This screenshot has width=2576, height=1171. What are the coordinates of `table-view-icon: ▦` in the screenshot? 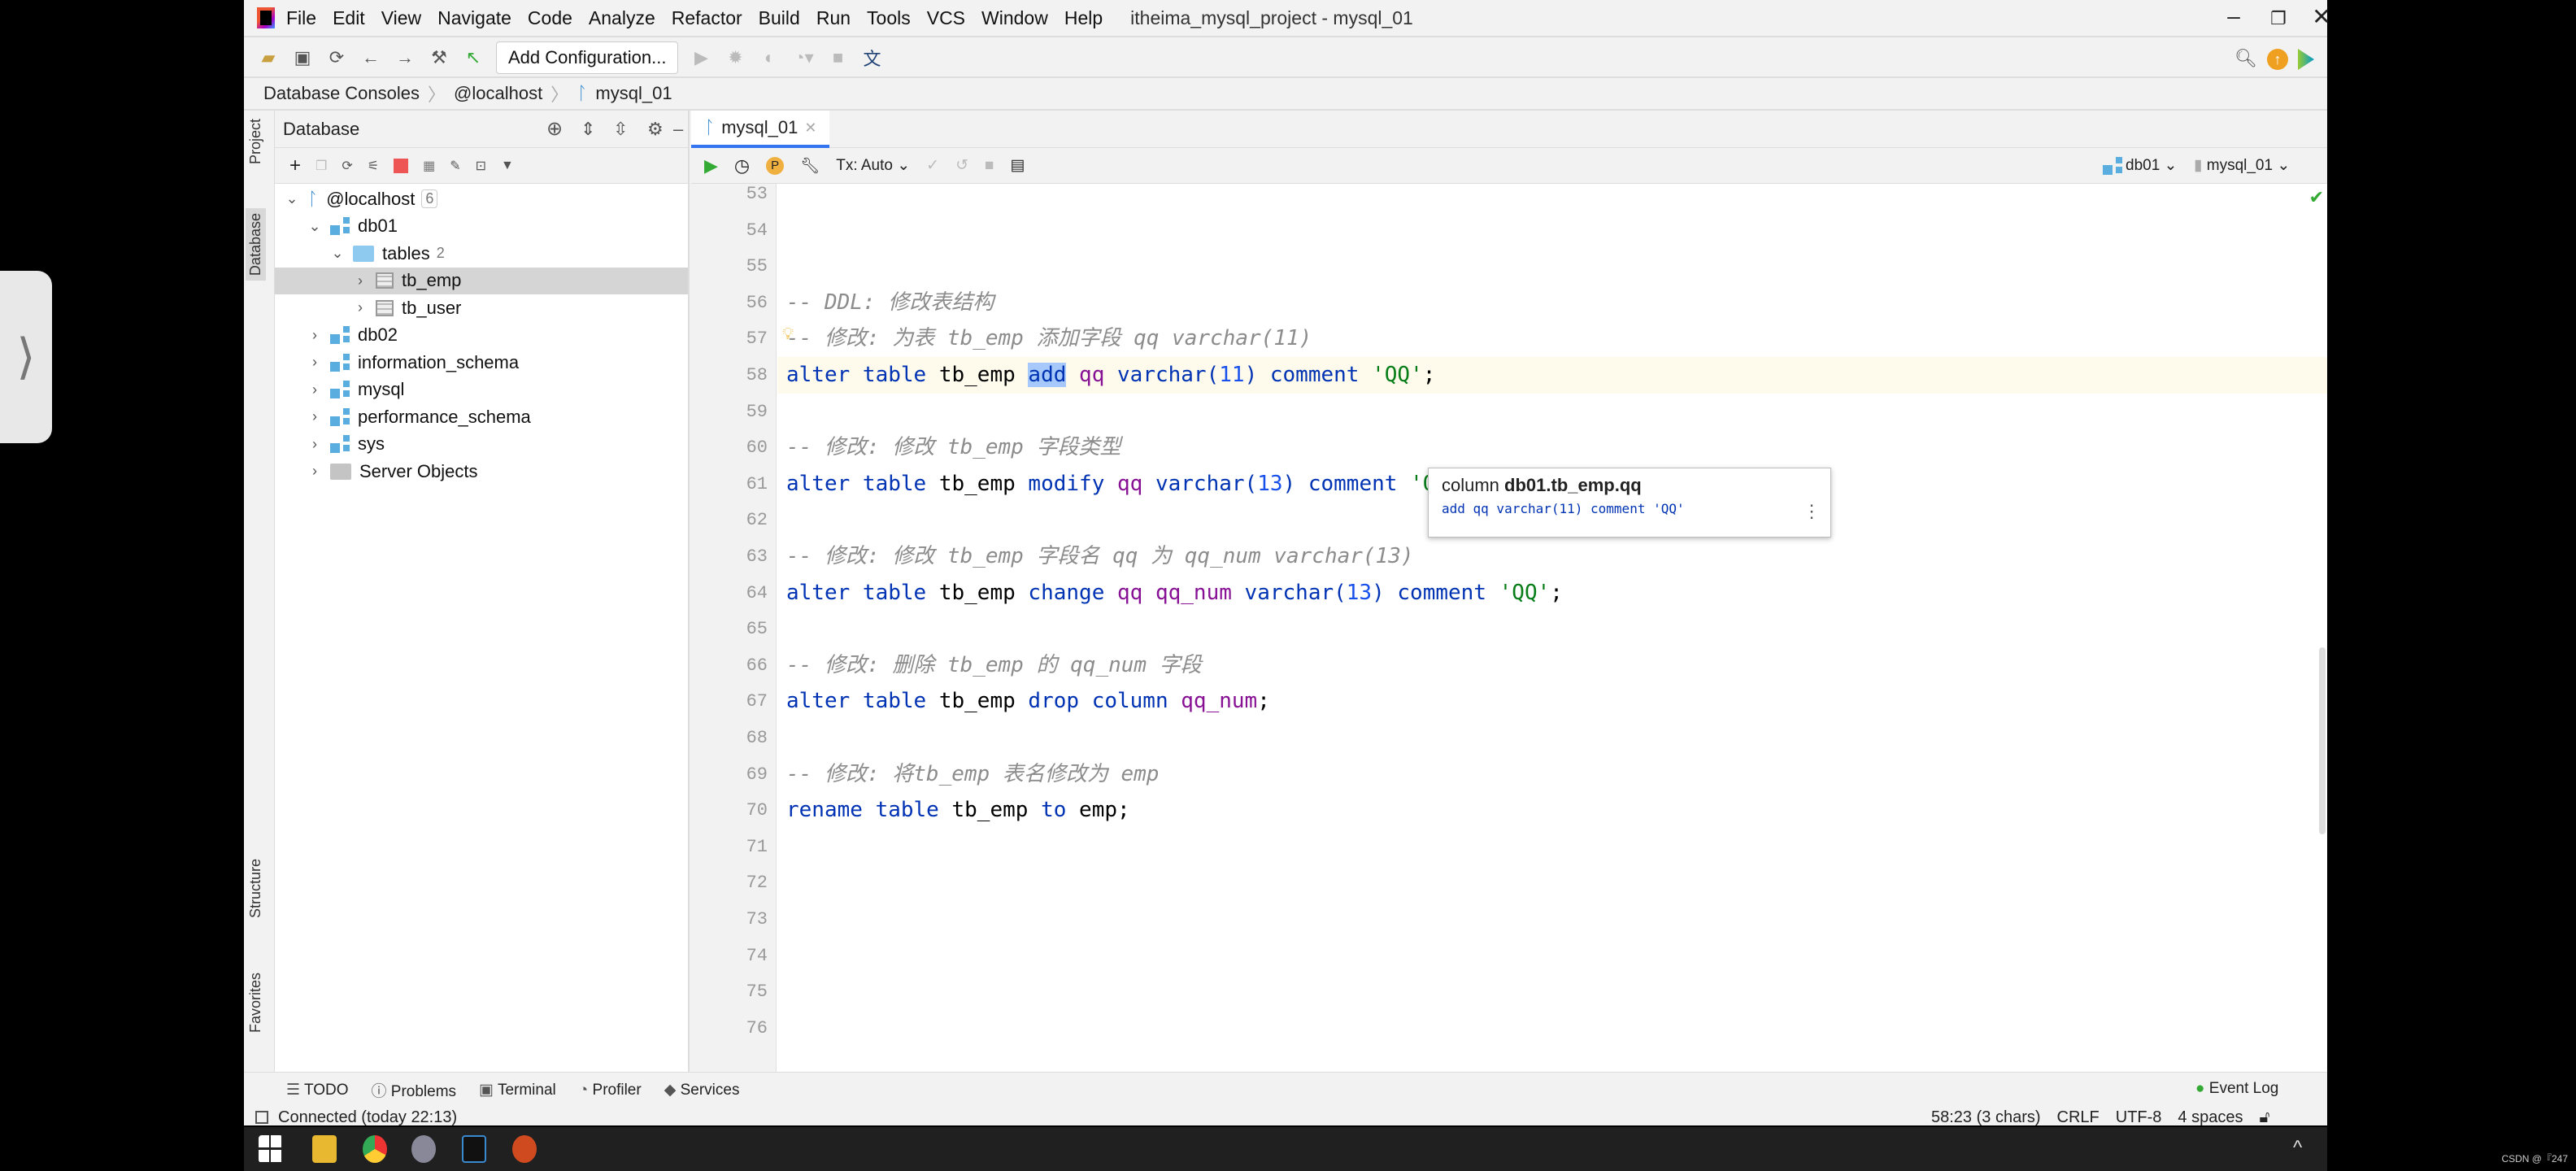 It's located at (429, 166).